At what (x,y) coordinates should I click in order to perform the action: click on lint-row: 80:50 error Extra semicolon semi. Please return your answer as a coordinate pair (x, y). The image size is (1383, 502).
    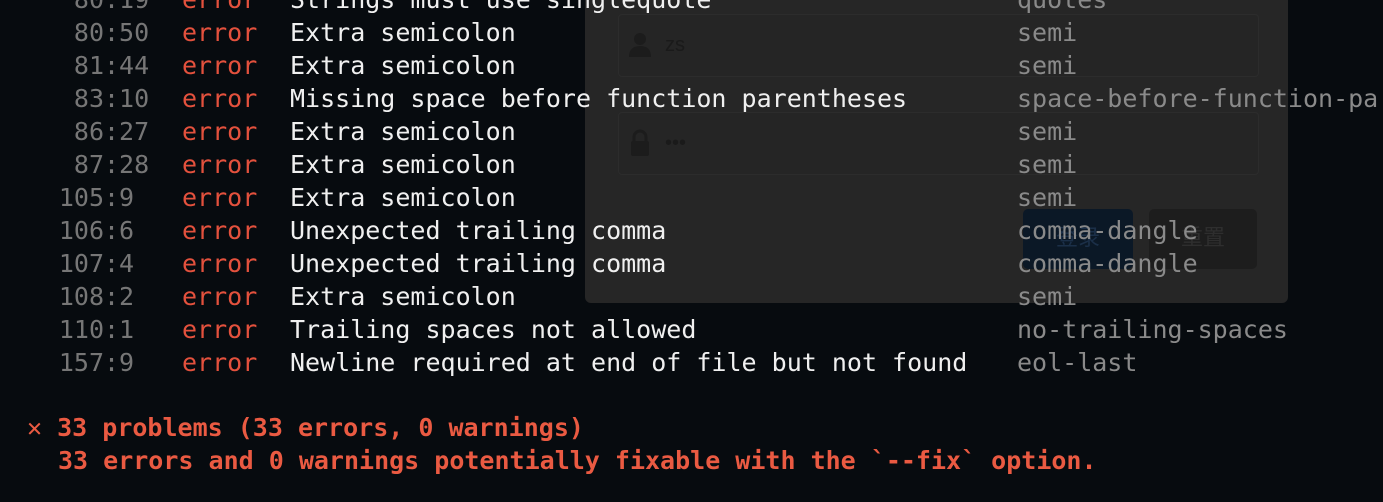
    Looking at the image, I should click on (691, 32).